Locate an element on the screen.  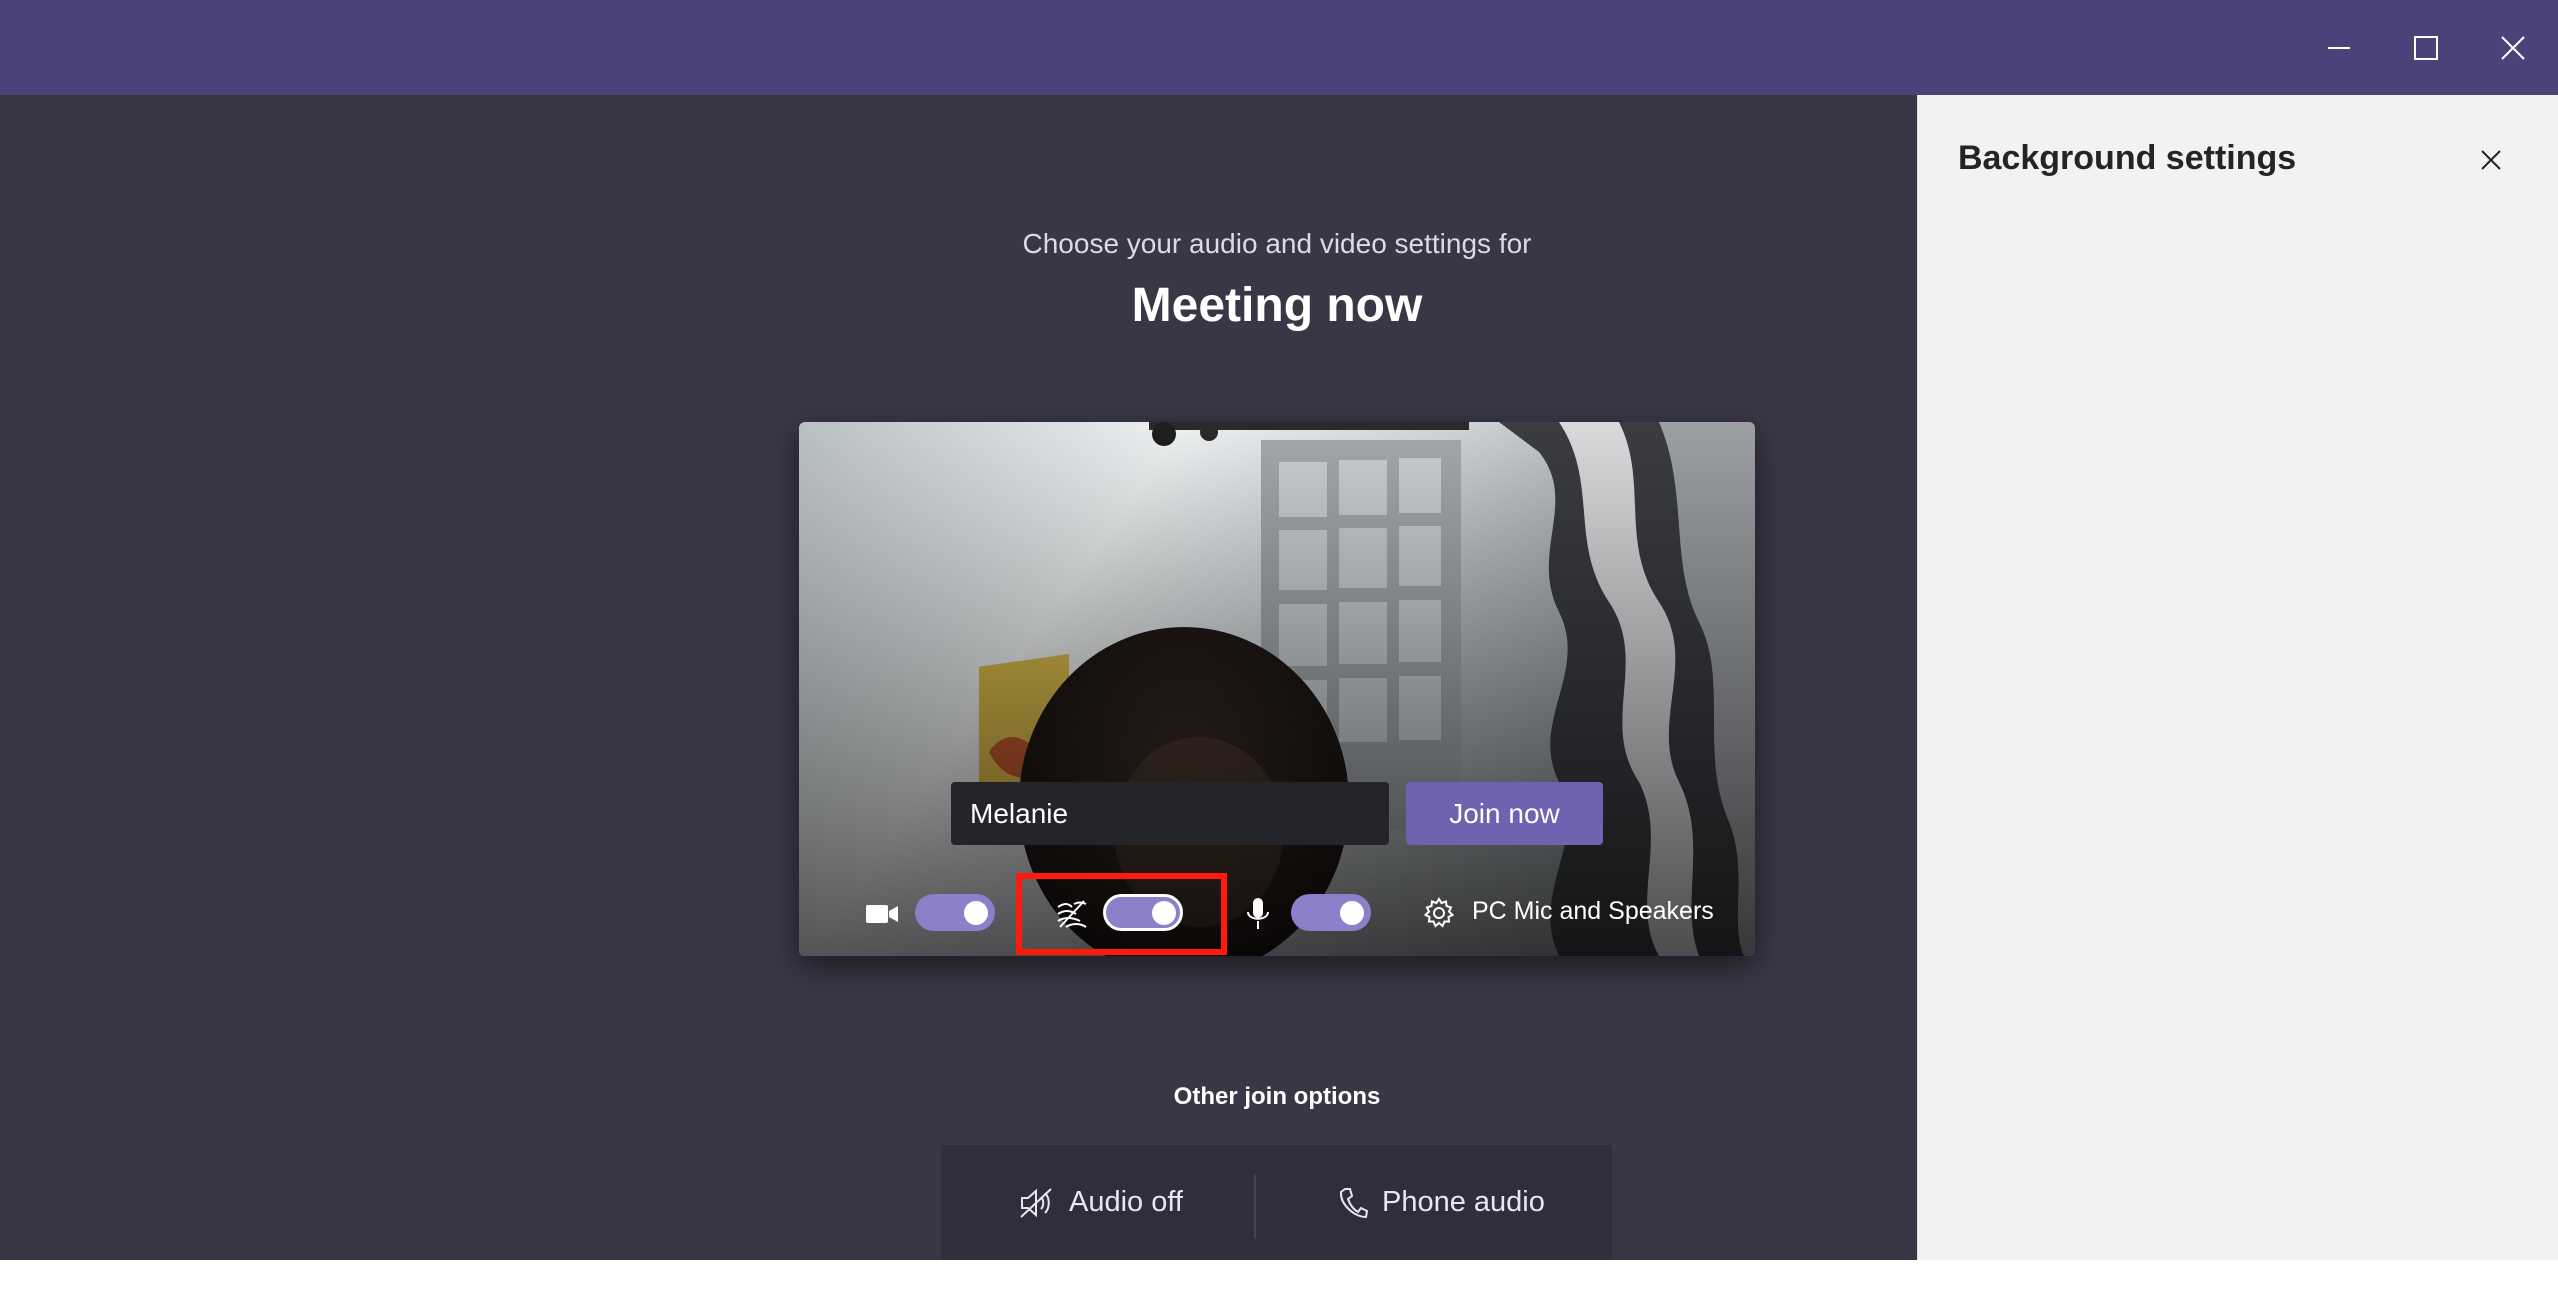
microphone-toggle is located at coordinates (1331, 912).